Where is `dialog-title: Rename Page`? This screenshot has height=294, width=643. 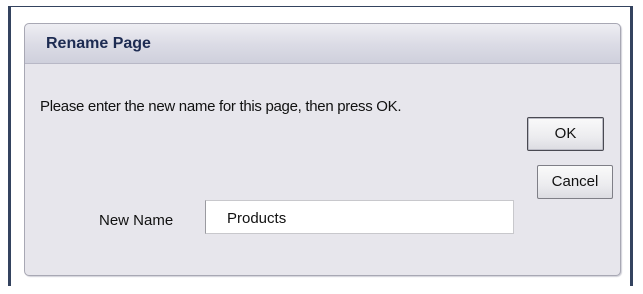
dialog-title: Rename Page is located at coordinates (98, 43).